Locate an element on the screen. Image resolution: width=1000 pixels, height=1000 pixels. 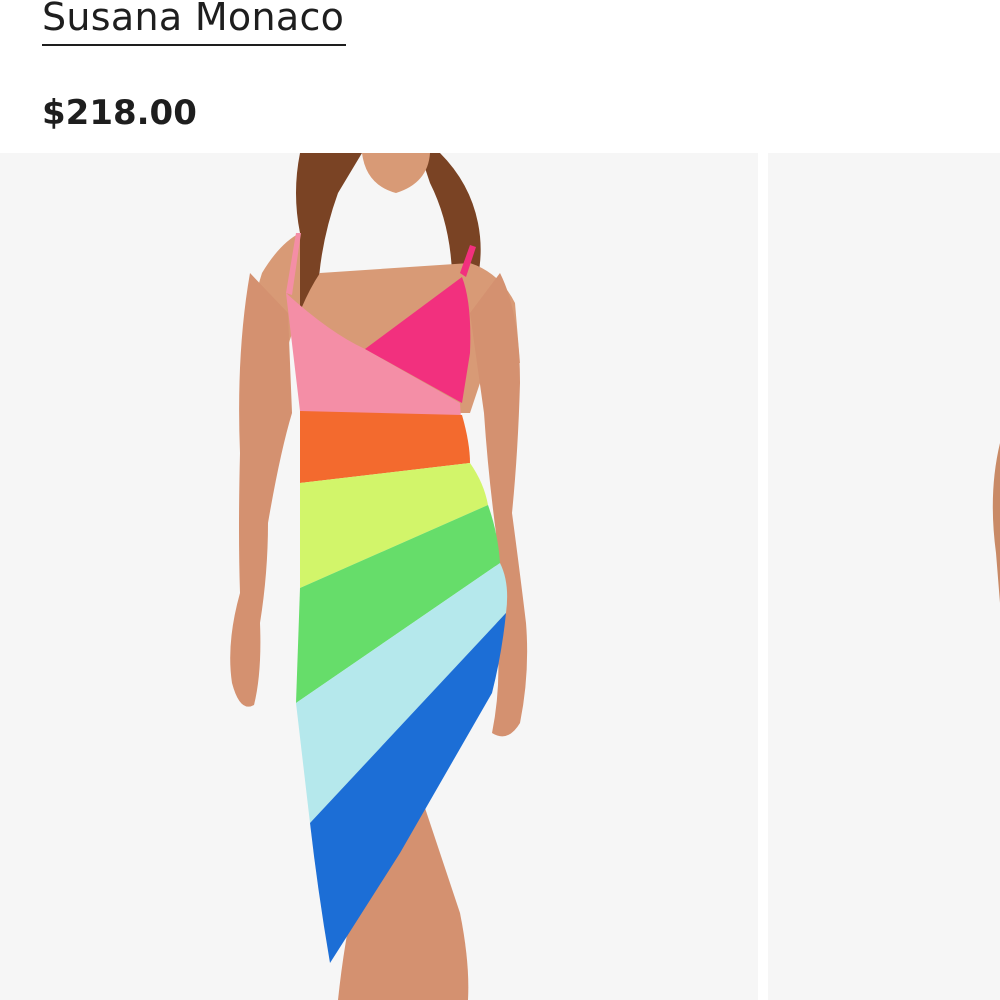
brand-link: Susana Monaco is located at coordinates (193, 20).